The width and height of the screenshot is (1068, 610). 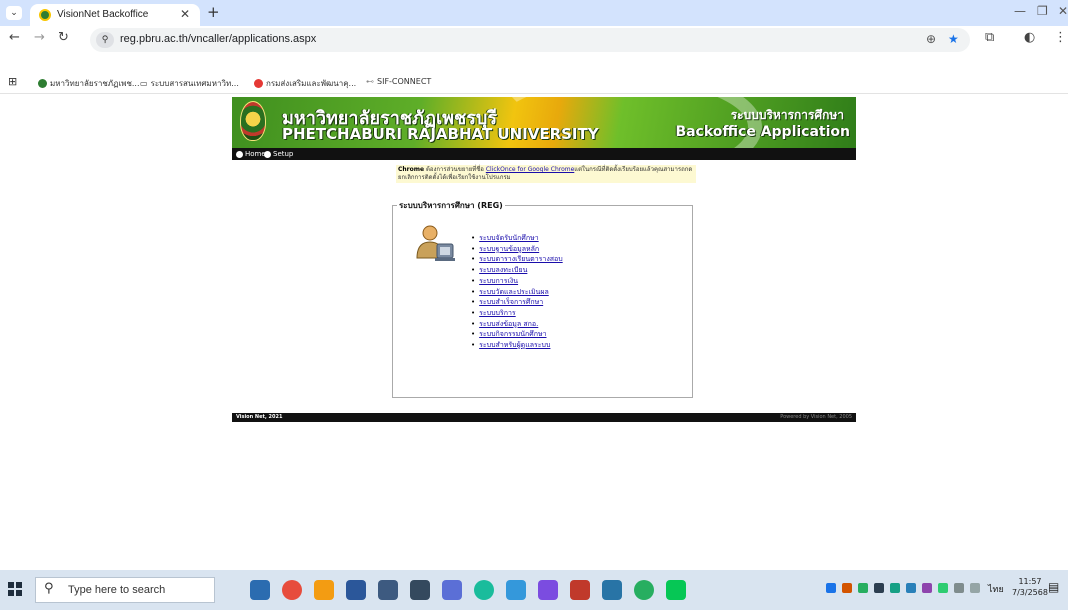 I want to click on site-info-icon: ⚲, so click(x=105, y=40).